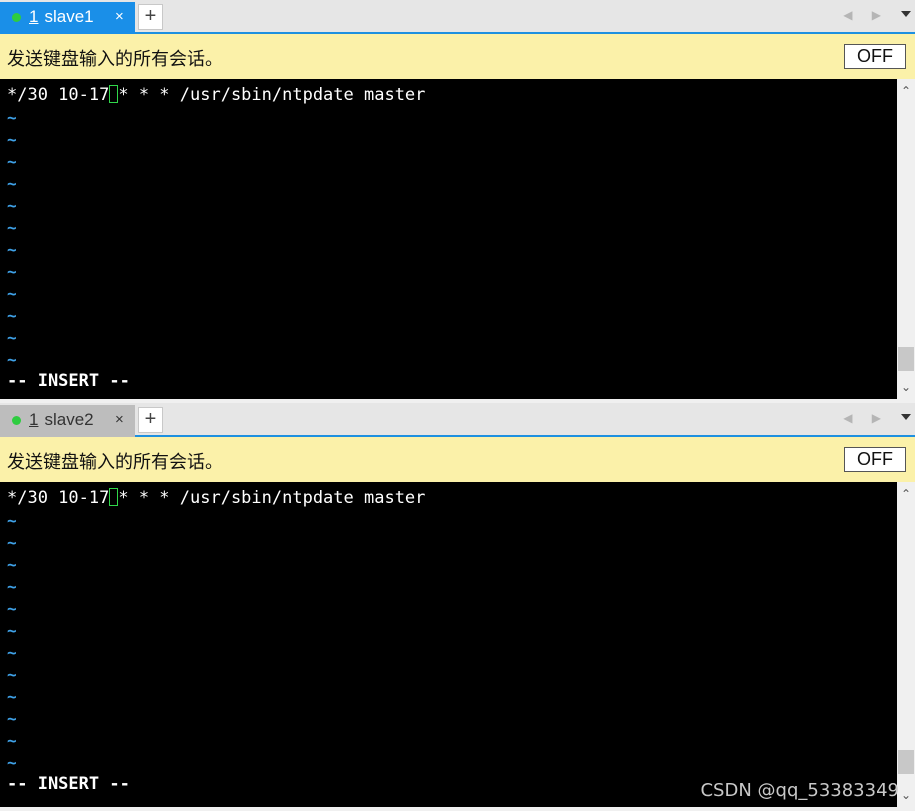 This screenshot has height=811, width=915. I want to click on tab-name: slave2, so click(69, 419).